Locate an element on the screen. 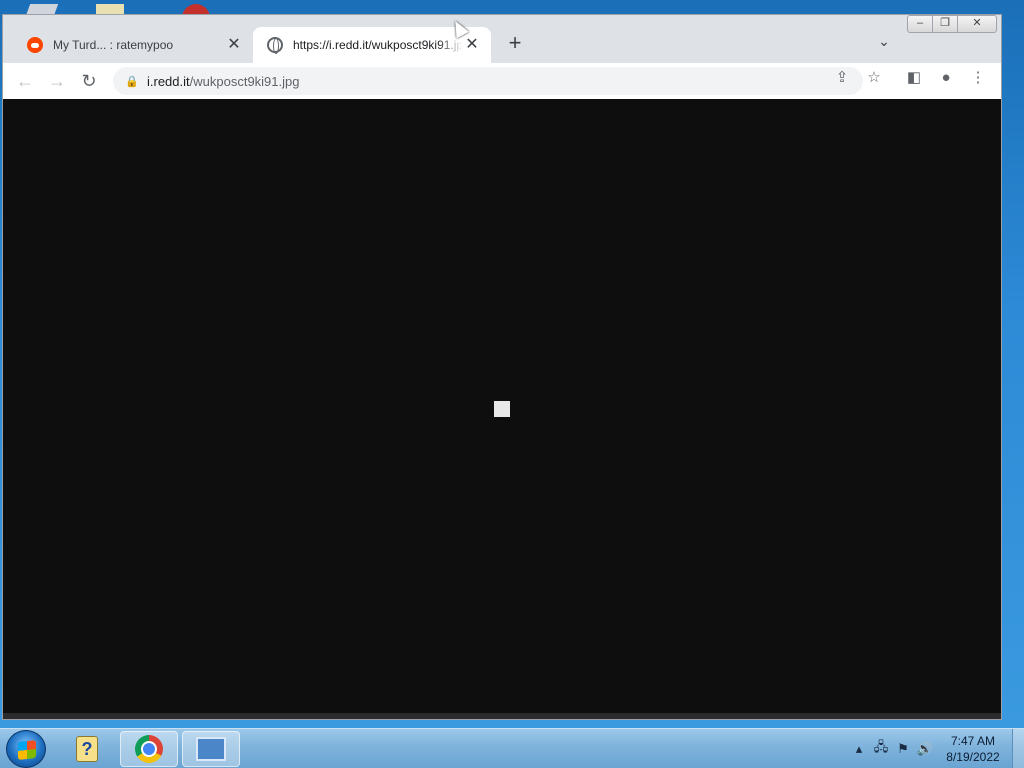 Image resolution: width=1024 pixels, height=768 pixels. show-desktop-button is located at coordinates (1018, 748).